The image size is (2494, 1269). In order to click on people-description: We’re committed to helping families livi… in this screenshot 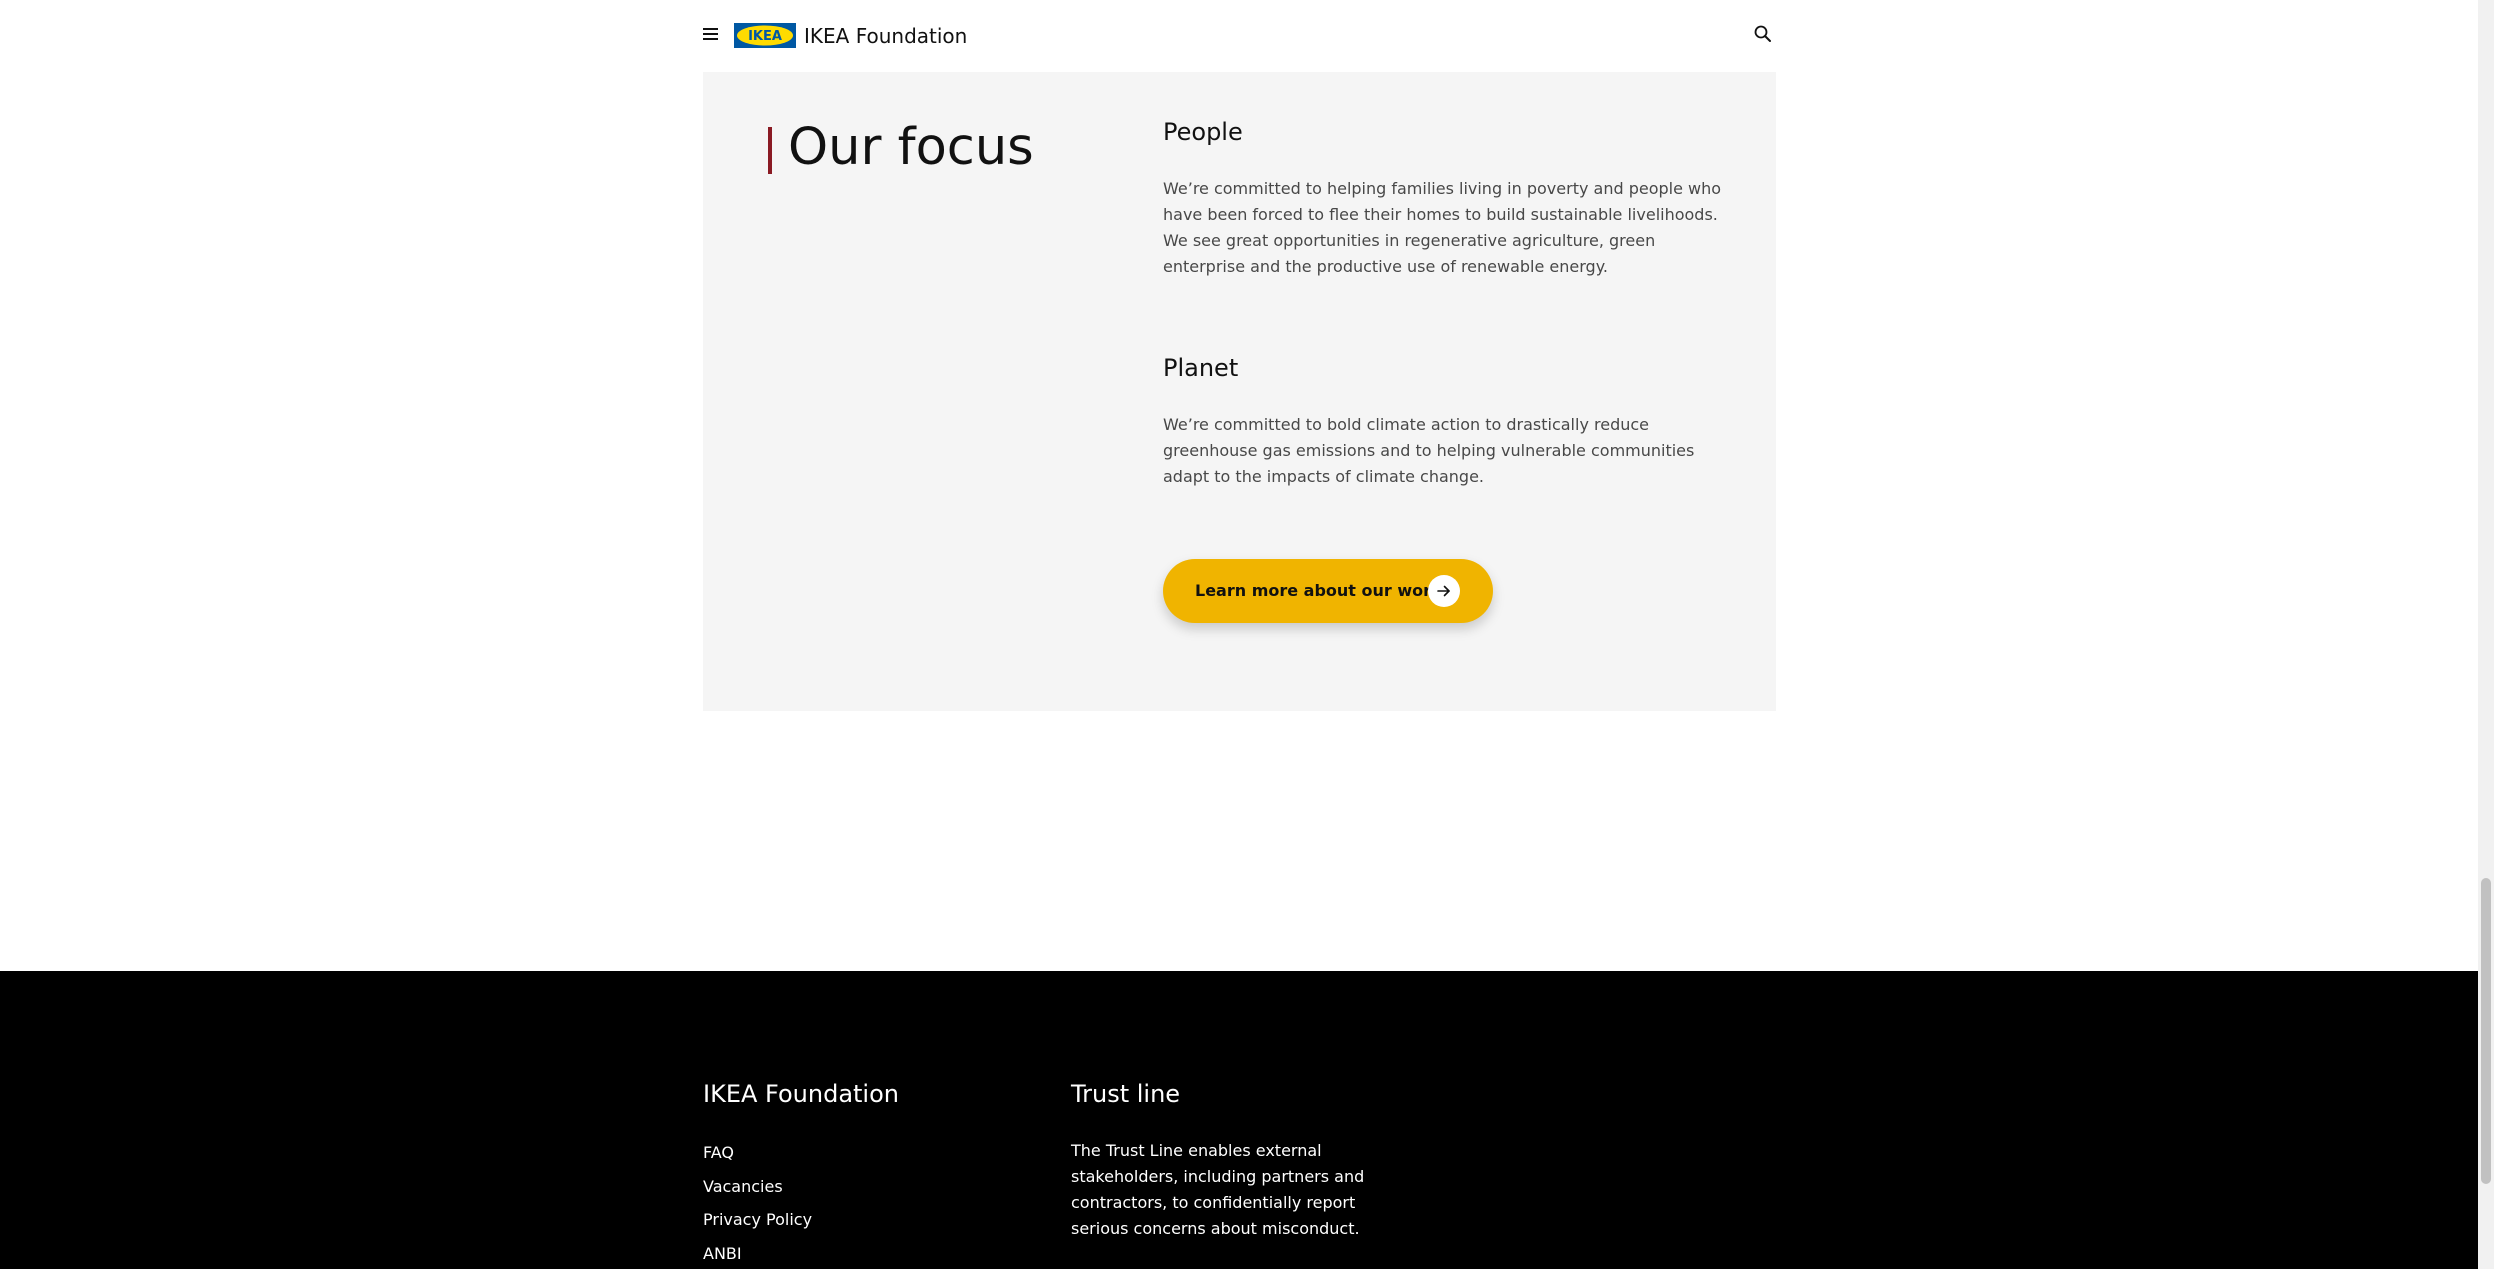, I will do `click(1442, 227)`.